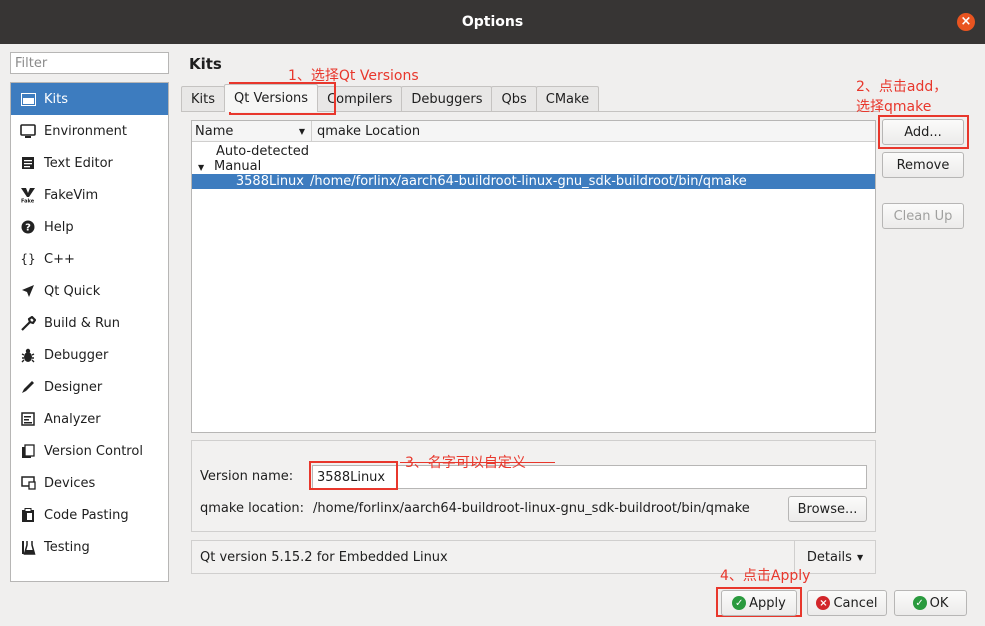 This screenshot has height=626, width=985. I want to click on column-header-name: Name ▼, so click(252, 131).